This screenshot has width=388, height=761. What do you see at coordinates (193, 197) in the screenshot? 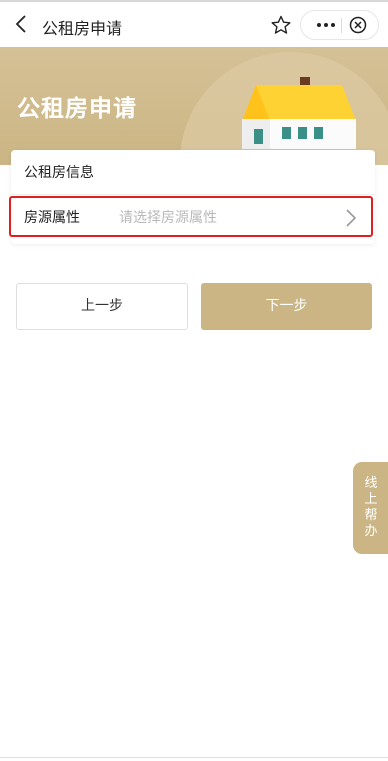
I see `form-card: 公租房信息 房源属性 请选择房源属性` at bounding box center [193, 197].